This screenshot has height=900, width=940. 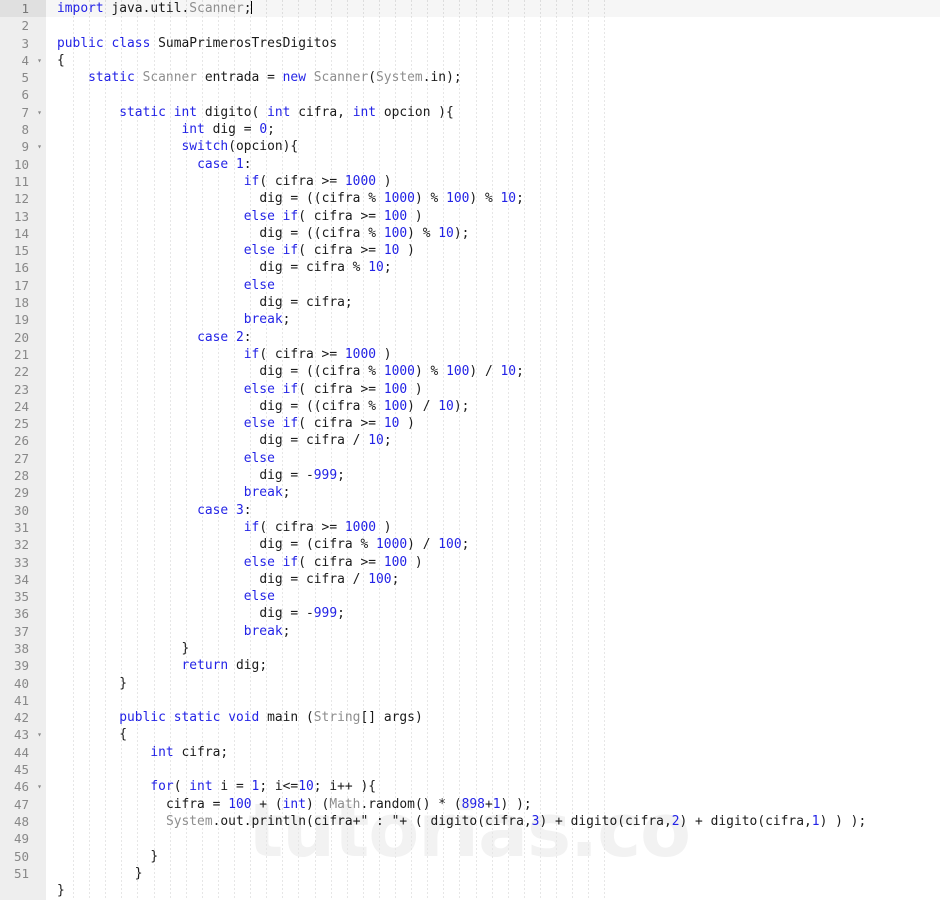 I want to click on line-number: 28, so click(x=23, y=475).